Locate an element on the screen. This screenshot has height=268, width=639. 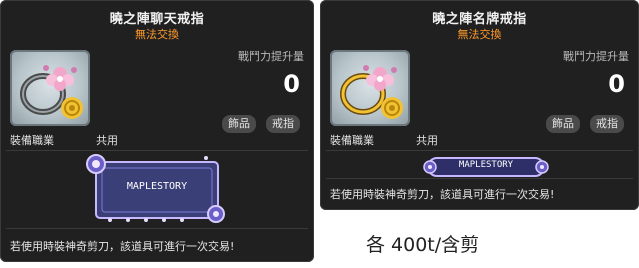
item-title: 曉之陣聊天戒指 is located at coordinates (157, 19).